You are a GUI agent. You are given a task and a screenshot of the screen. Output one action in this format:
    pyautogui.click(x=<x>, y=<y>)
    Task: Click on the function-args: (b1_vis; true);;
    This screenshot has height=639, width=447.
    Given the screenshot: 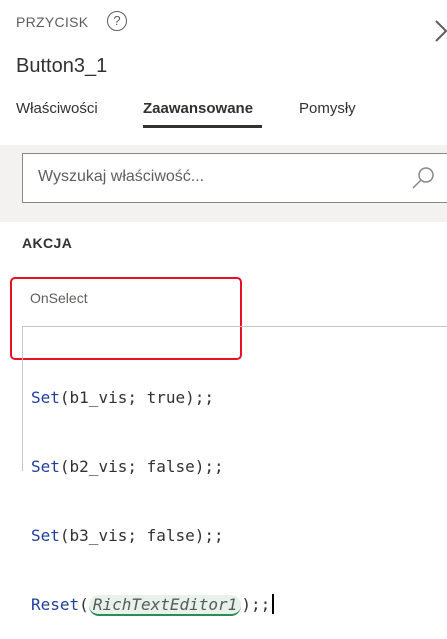 What is the action you would take?
    pyautogui.click(x=137, y=397)
    